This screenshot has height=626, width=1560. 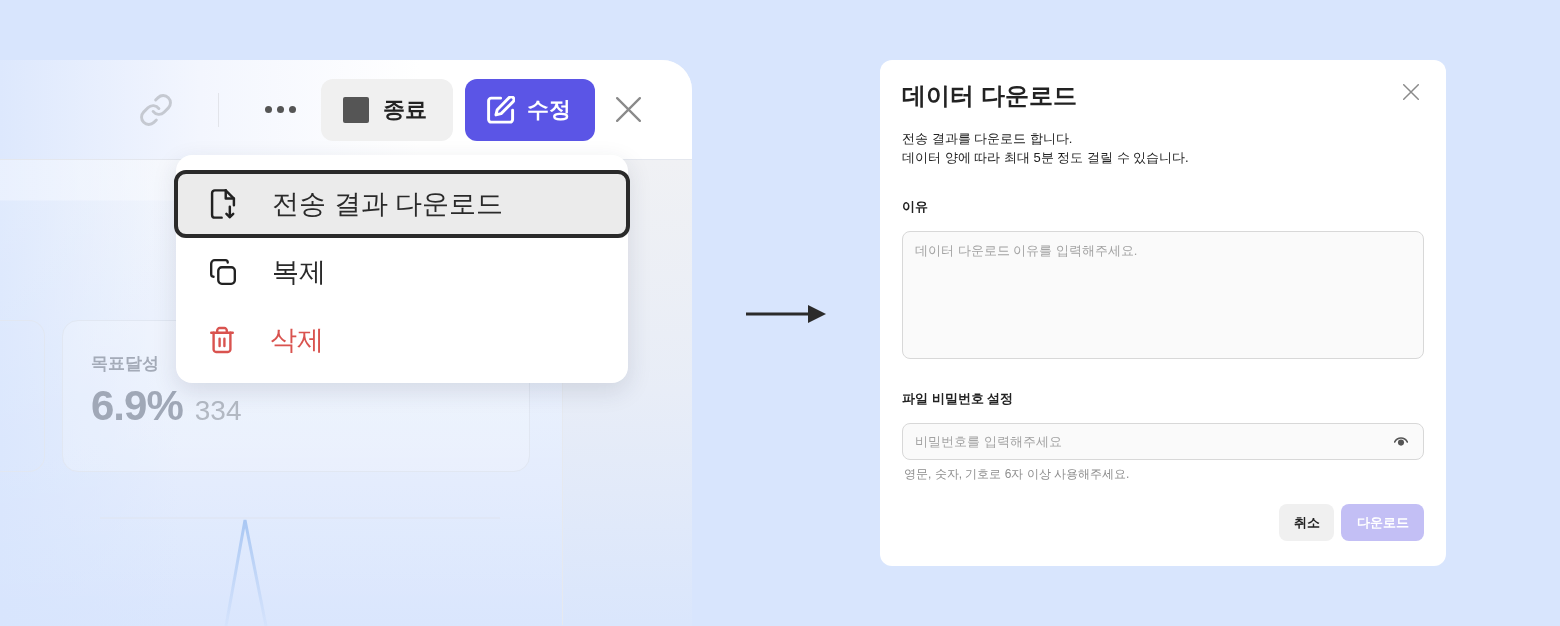 What do you see at coordinates (125, 363) in the screenshot?
I see `metric-label: 목표달성` at bounding box center [125, 363].